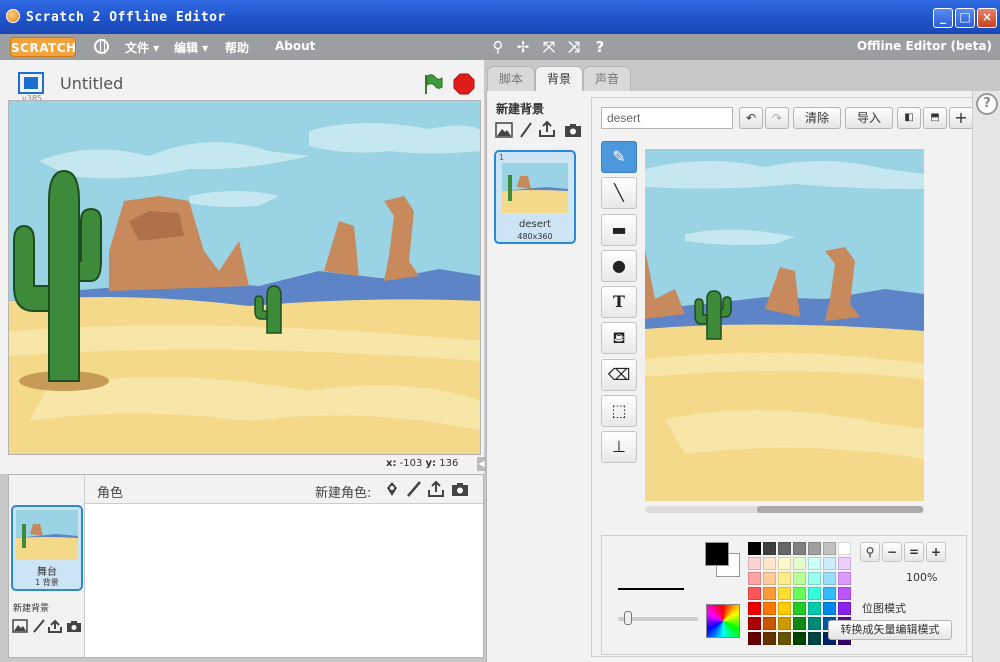  What do you see at coordinates (523, 47) in the screenshot?
I see `delete-icon: ✢` at bounding box center [523, 47].